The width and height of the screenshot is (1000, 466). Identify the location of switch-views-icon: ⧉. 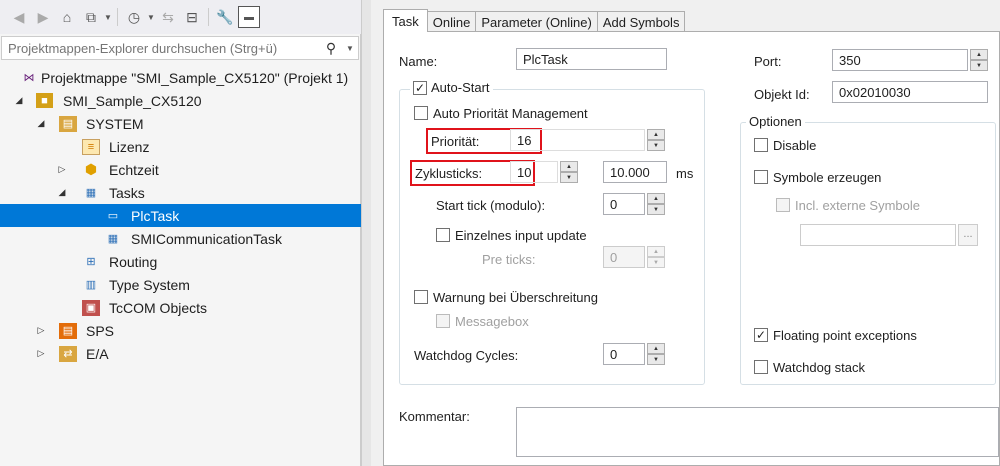
(91, 17).